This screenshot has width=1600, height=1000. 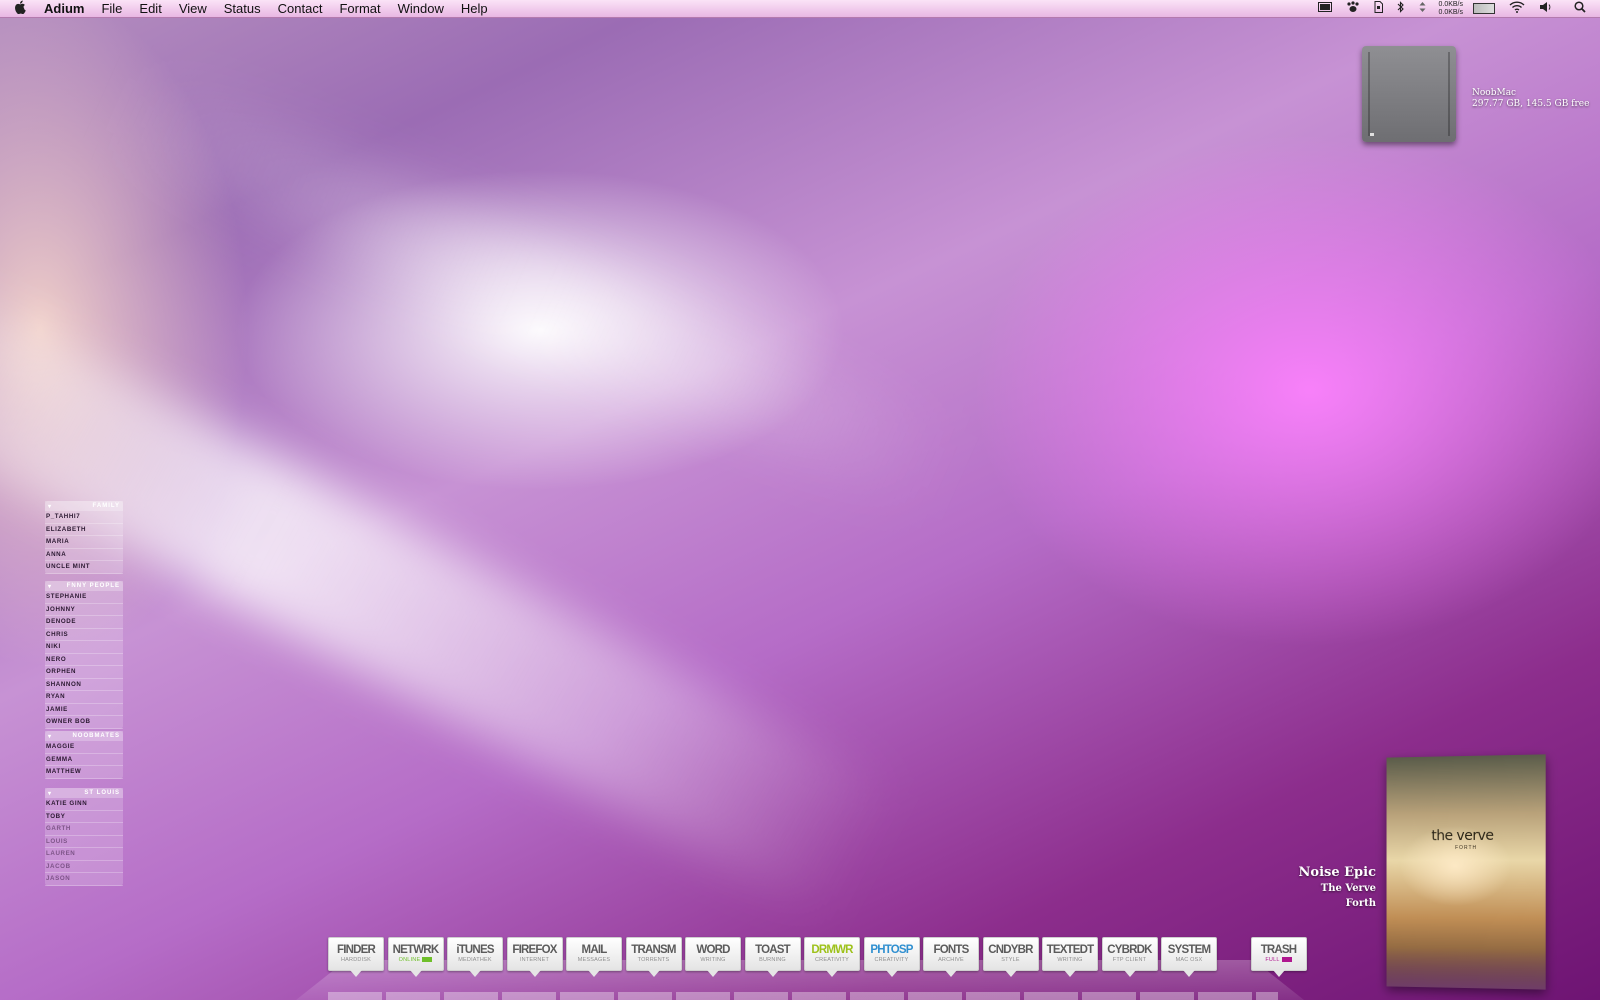 I want to click on dock-item-word: WORD WRITING, so click(x=713, y=954).